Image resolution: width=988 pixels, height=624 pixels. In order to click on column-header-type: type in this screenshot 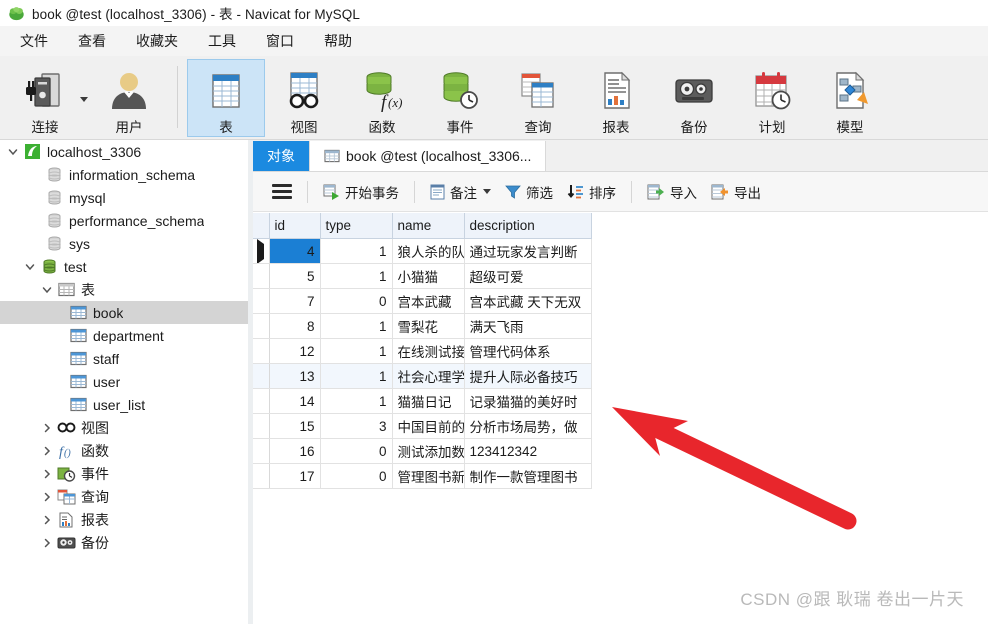, I will do `click(356, 226)`.